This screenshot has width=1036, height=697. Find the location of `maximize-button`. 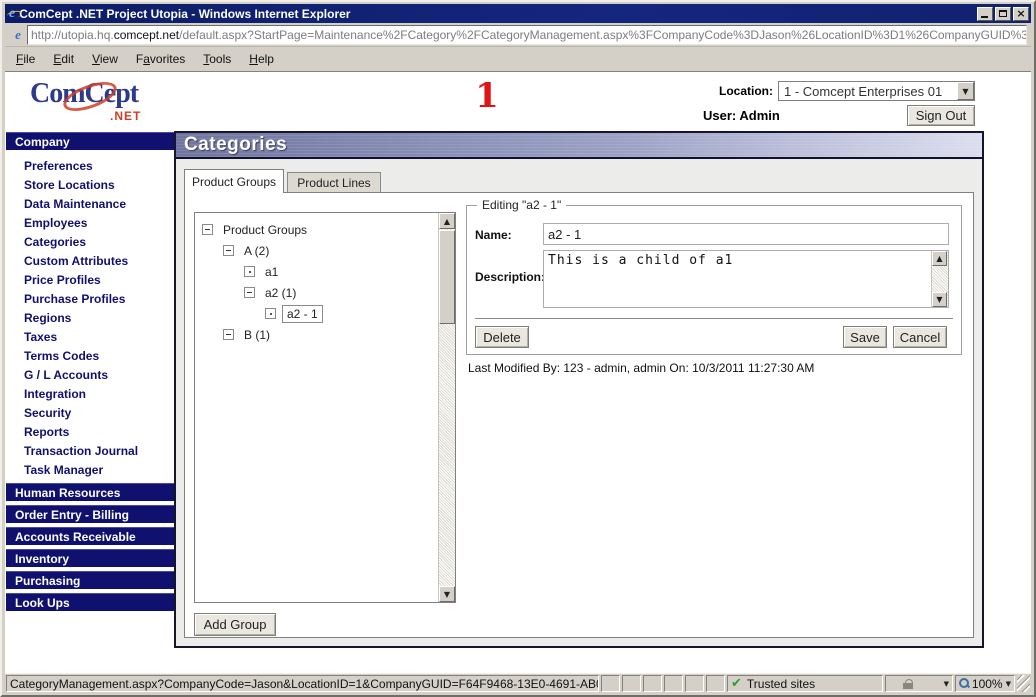

maximize-button is located at coordinates (1003, 13).